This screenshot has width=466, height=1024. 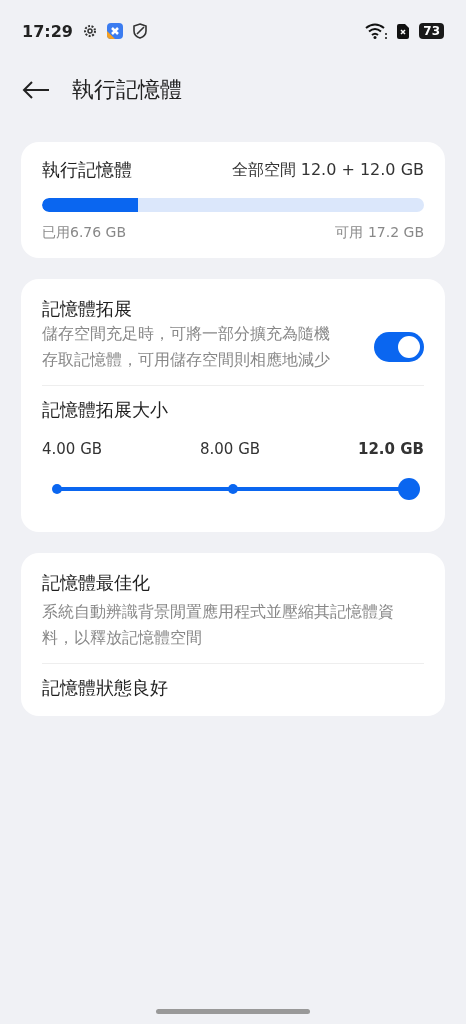 I want to click on extension-description: 儲存空間充足時，可將一部分擴充為隨機存取記憶體，可用儲存空間則相應地減少, so click(x=186, y=347).